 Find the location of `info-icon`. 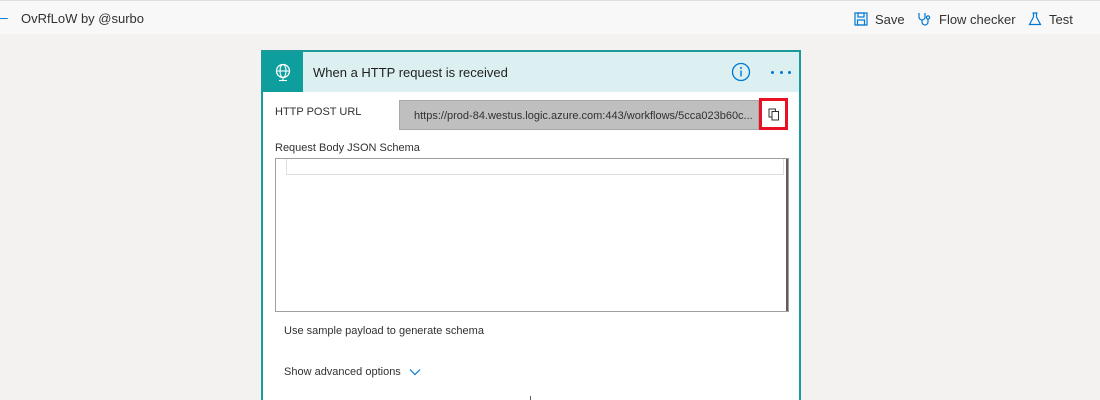

info-icon is located at coordinates (741, 72).